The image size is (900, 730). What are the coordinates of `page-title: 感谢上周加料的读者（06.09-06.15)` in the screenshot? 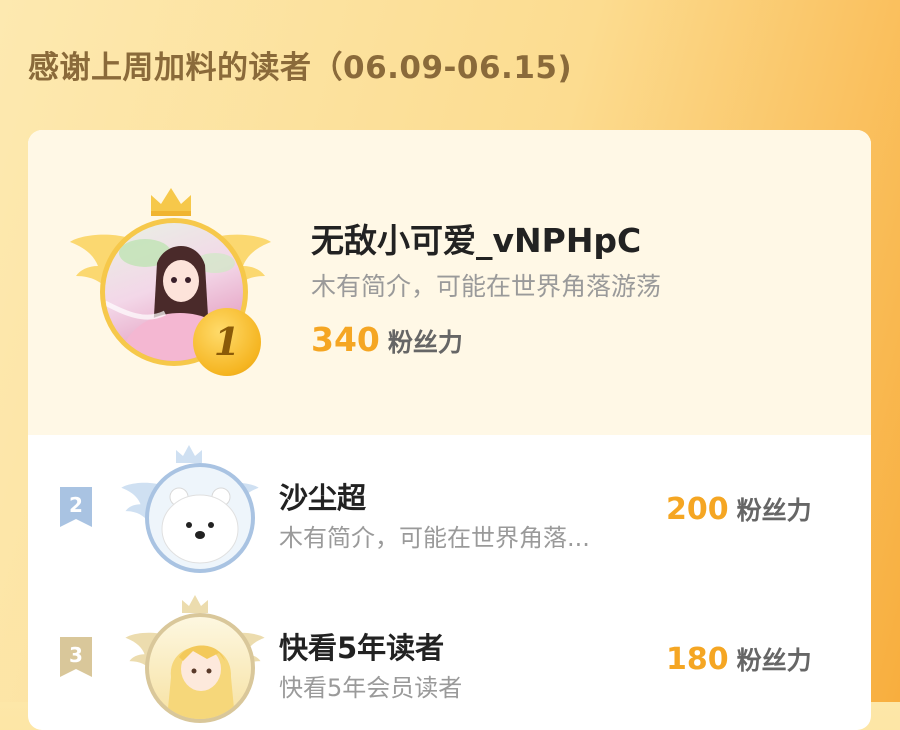 It's located at (300, 68).